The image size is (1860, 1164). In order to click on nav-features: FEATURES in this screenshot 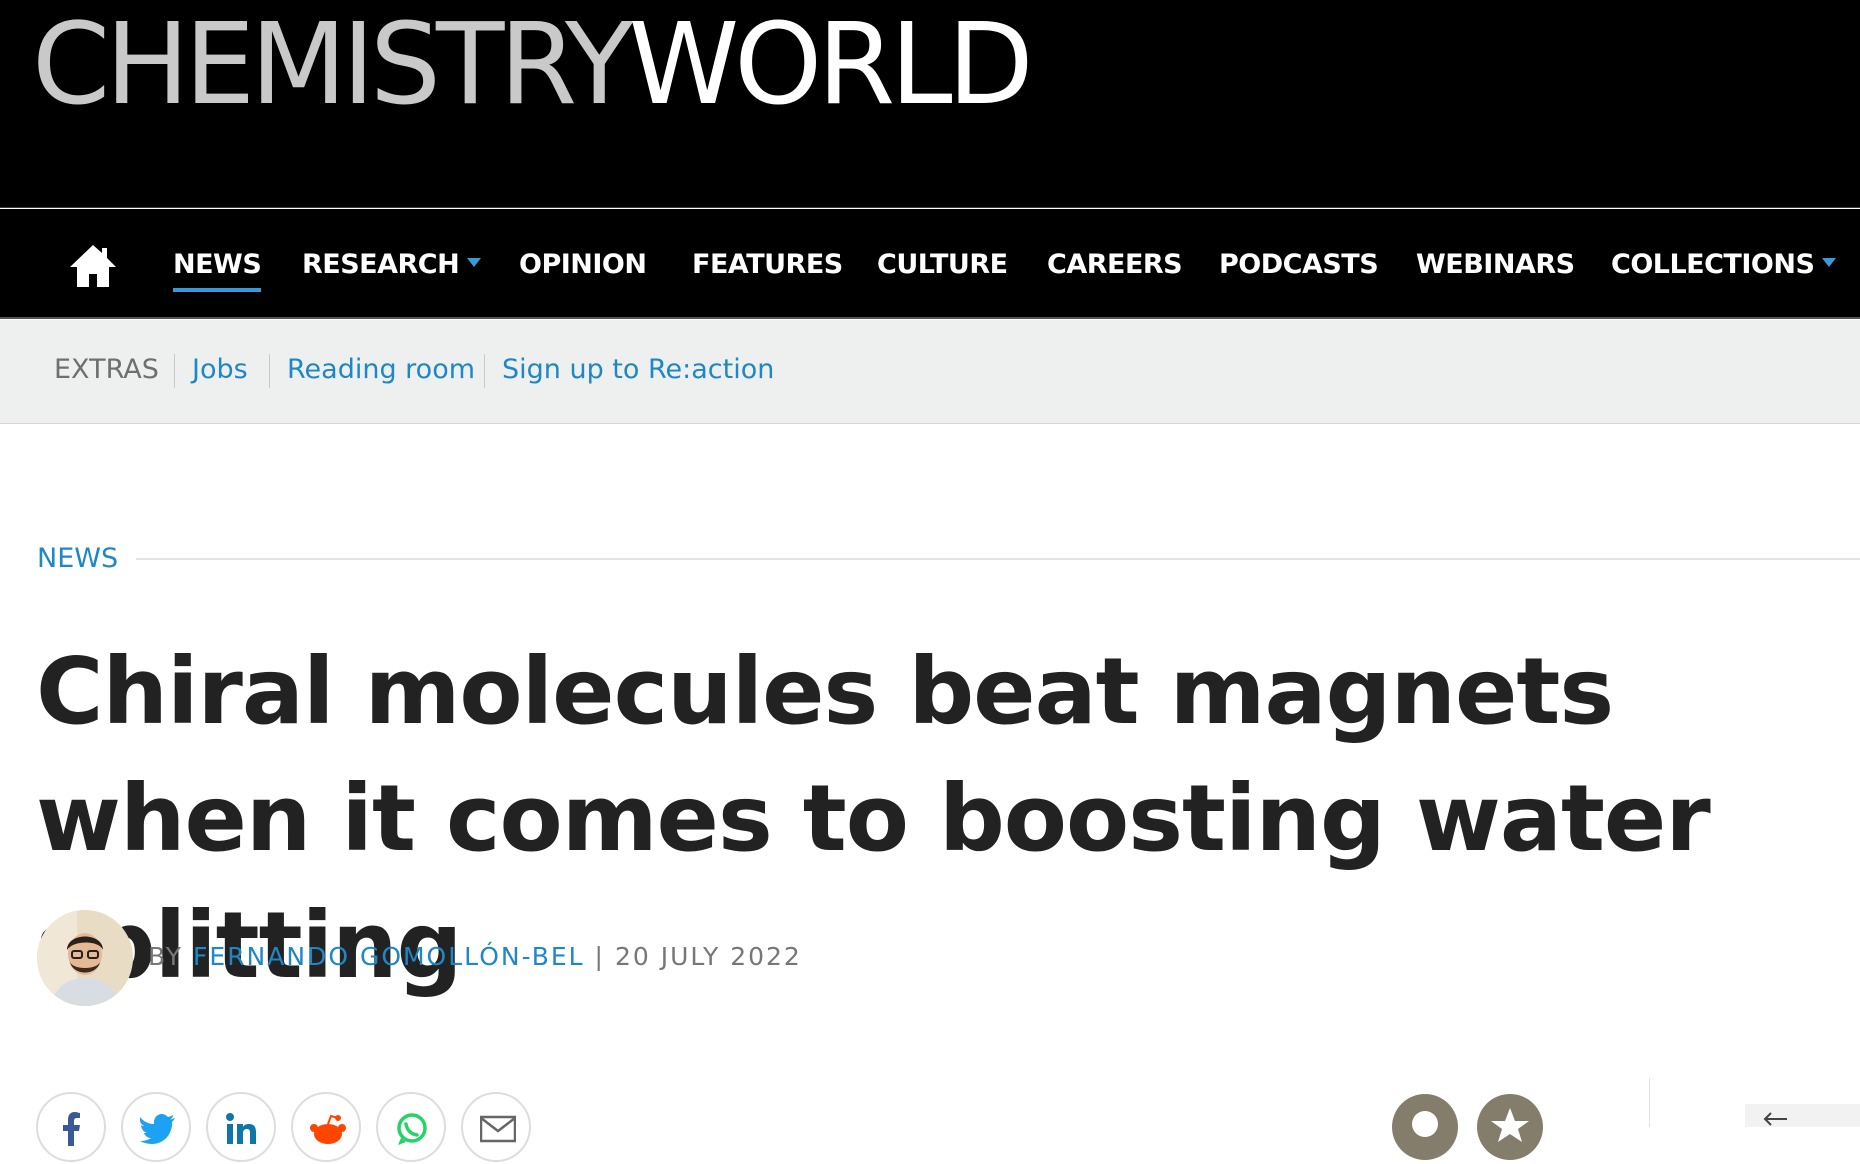, I will do `click(767, 264)`.